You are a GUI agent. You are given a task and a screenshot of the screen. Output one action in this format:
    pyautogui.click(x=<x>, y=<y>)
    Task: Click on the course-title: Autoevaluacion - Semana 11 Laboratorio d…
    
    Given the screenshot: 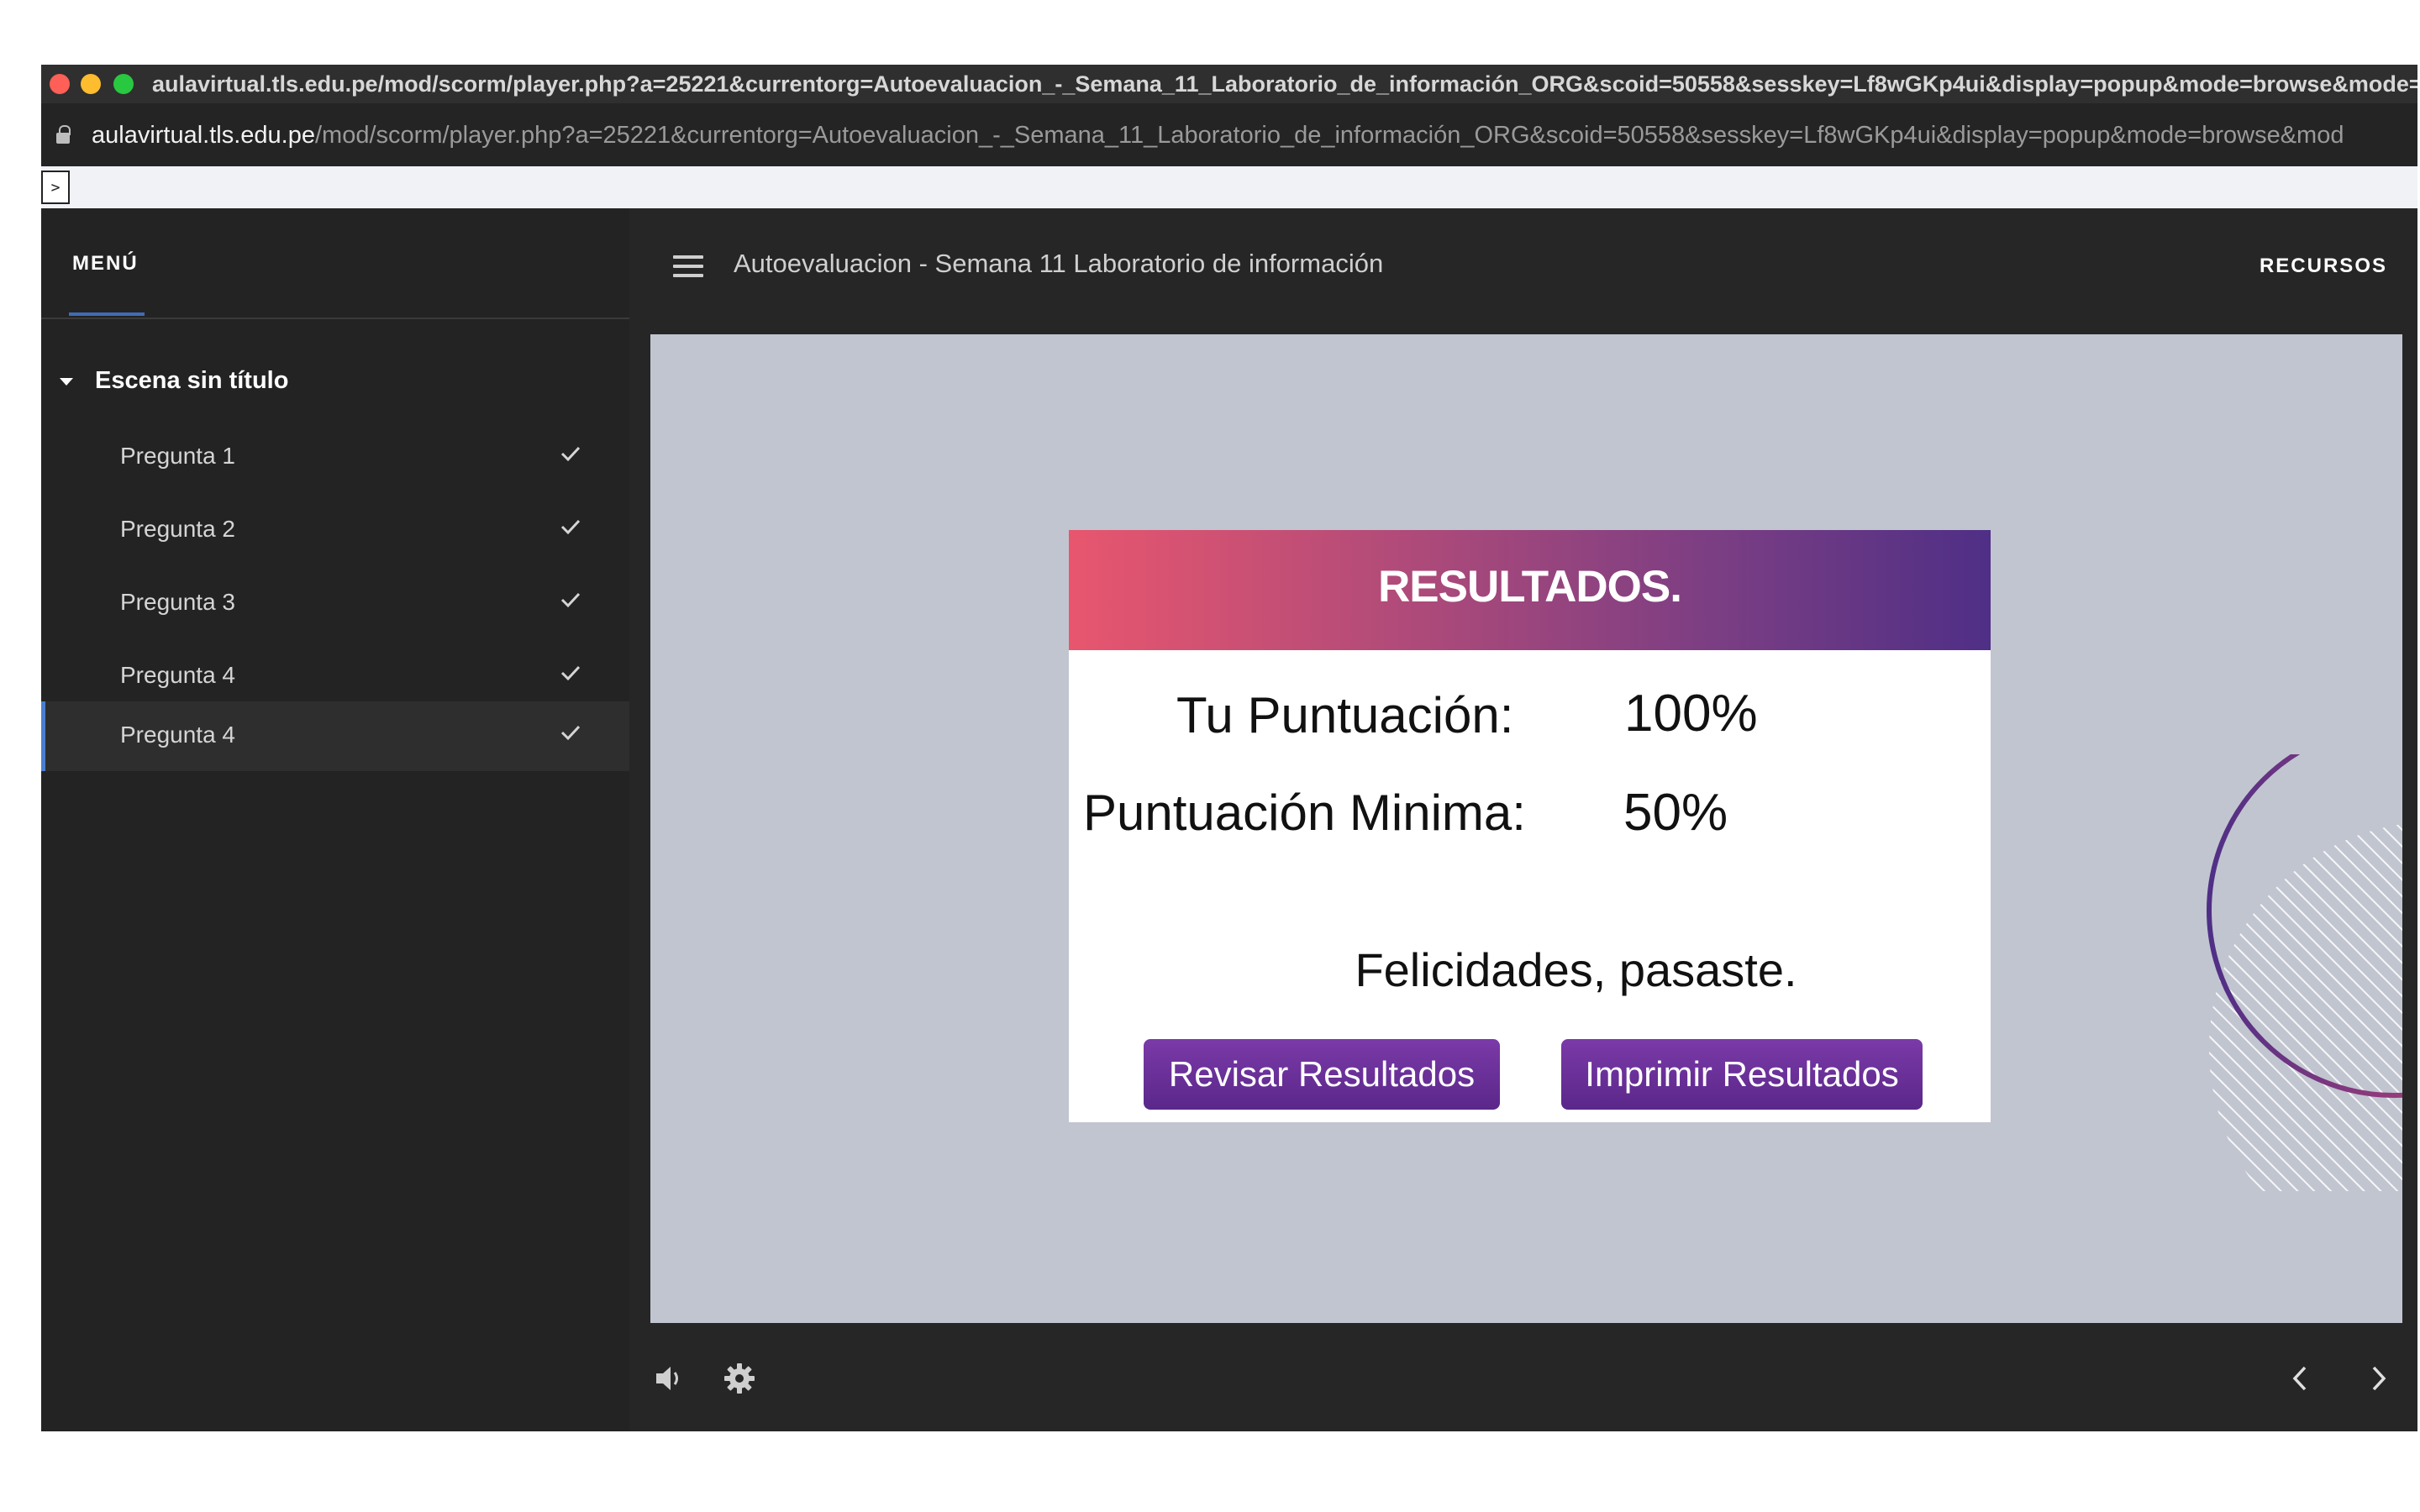 What is the action you would take?
    pyautogui.click(x=1059, y=263)
    